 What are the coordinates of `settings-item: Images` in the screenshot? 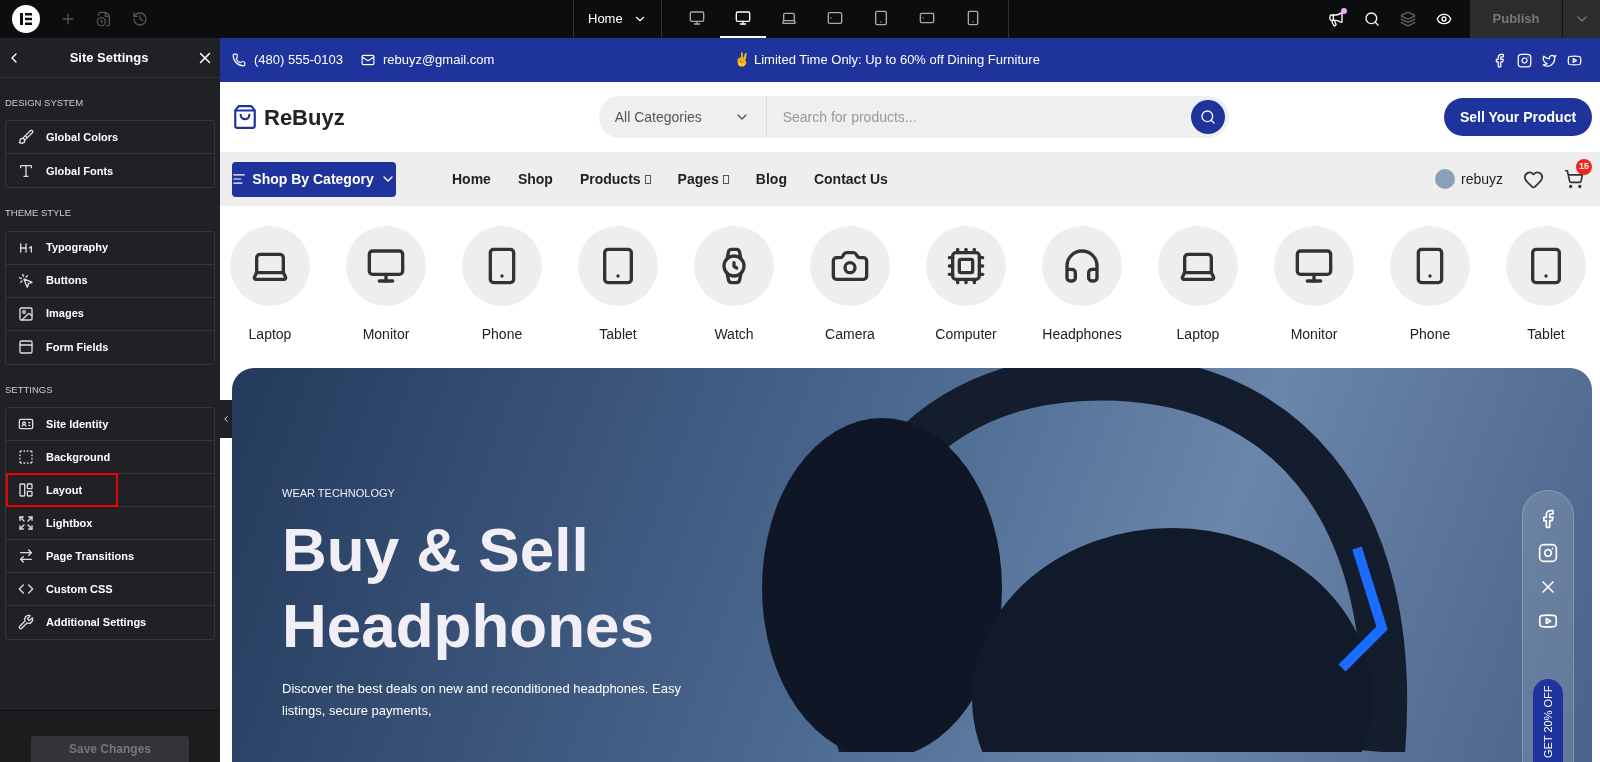 It's located at (51, 313).